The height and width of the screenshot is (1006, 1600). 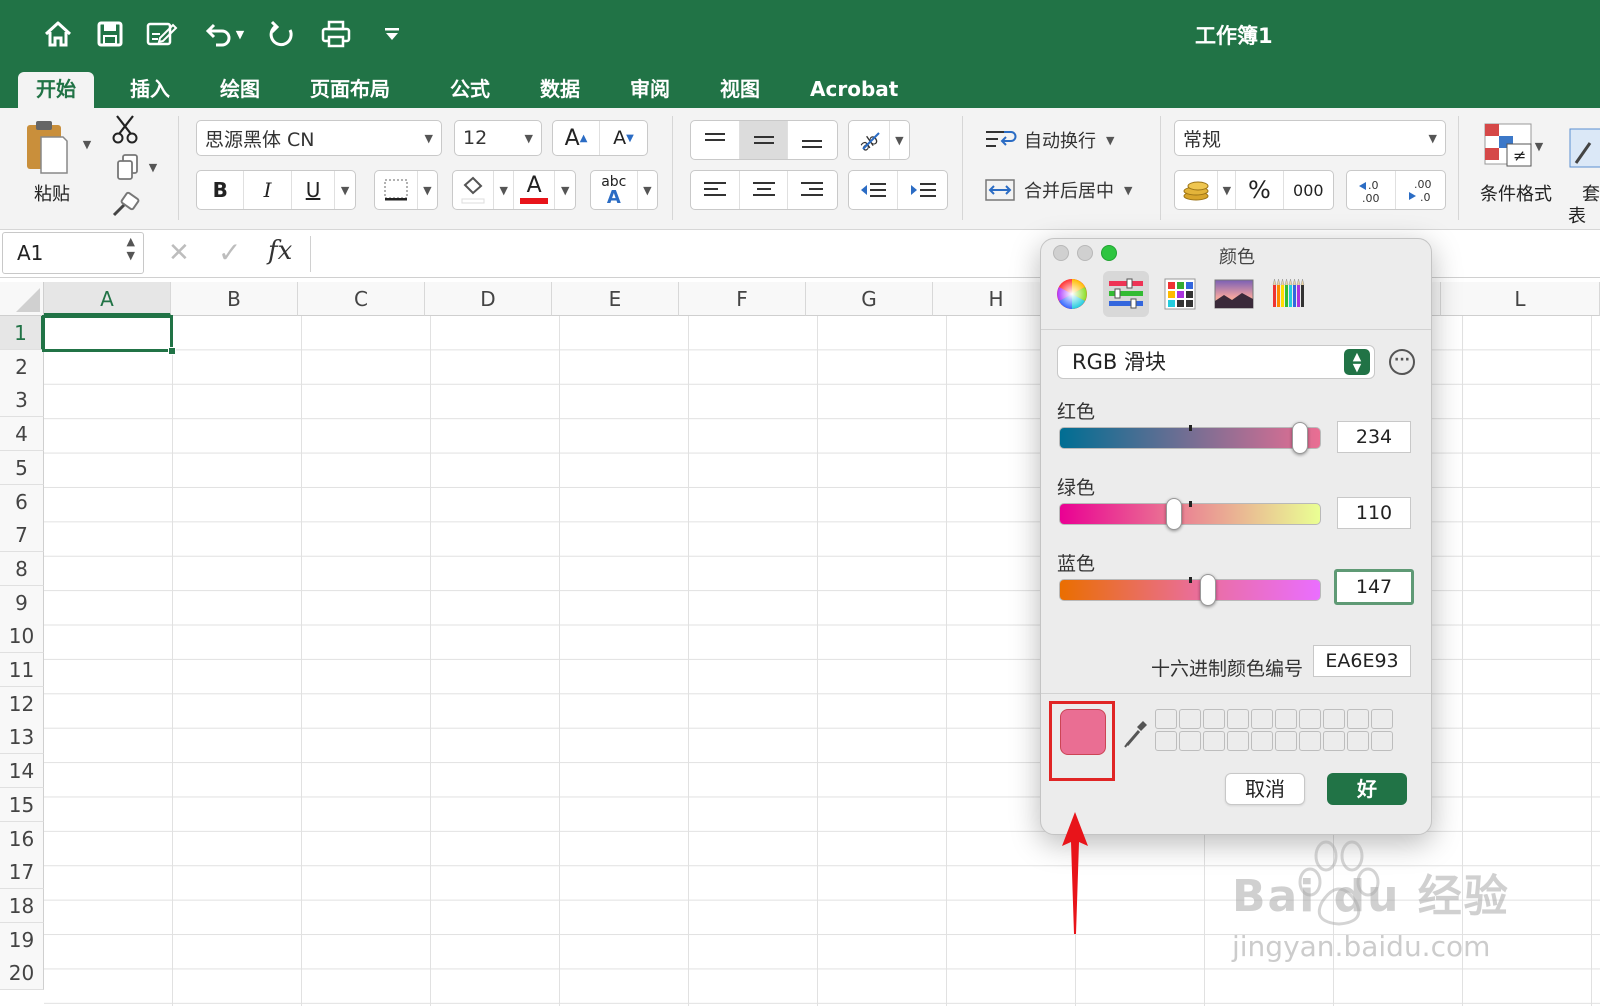 What do you see at coordinates (162, 34) in the screenshot?
I see `edit-icon` at bounding box center [162, 34].